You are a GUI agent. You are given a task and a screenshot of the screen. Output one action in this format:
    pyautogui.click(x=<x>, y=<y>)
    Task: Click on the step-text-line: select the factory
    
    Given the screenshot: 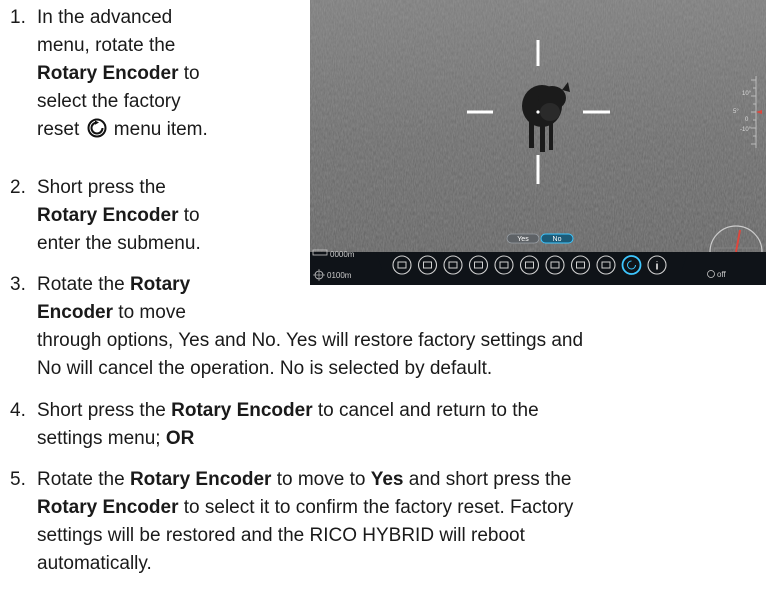 What is the action you would take?
    pyautogui.click(x=109, y=102)
    